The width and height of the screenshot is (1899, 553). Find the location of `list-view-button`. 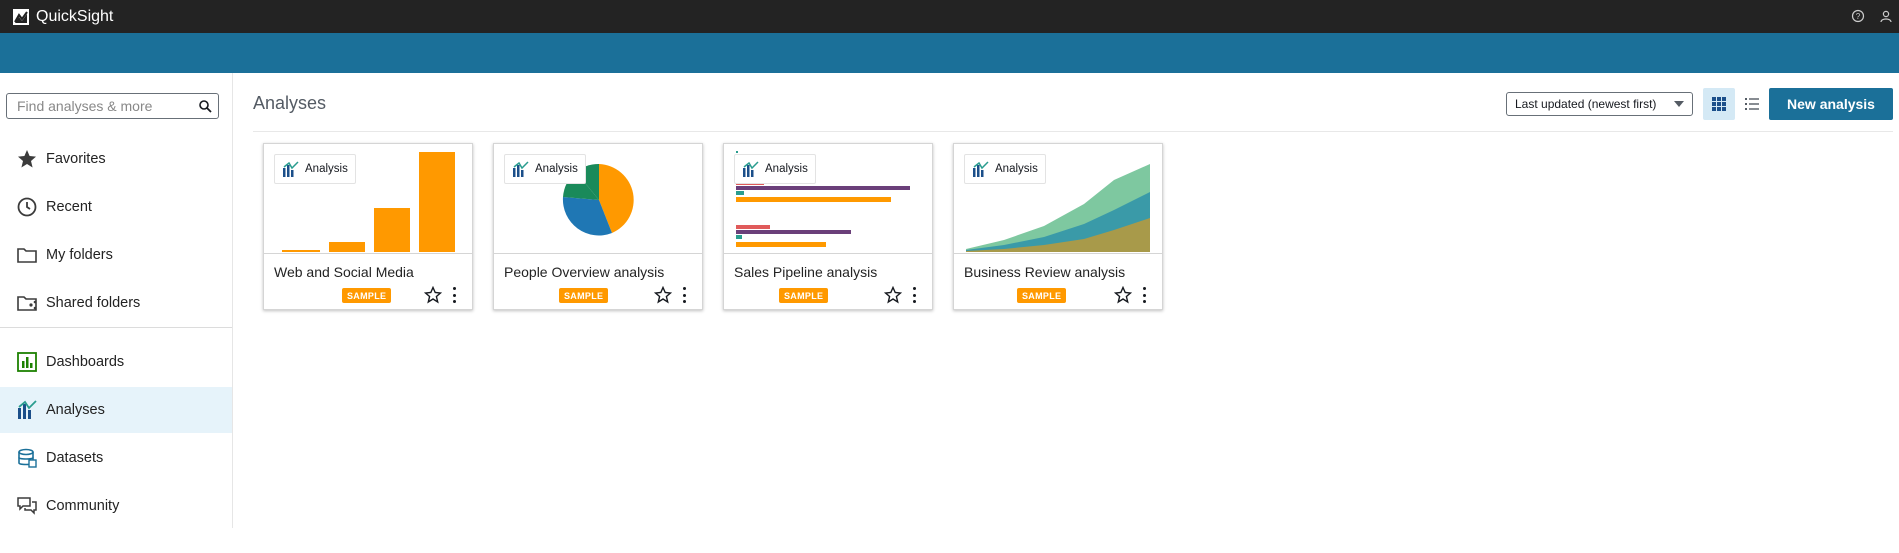

list-view-button is located at coordinates (1752, 104).